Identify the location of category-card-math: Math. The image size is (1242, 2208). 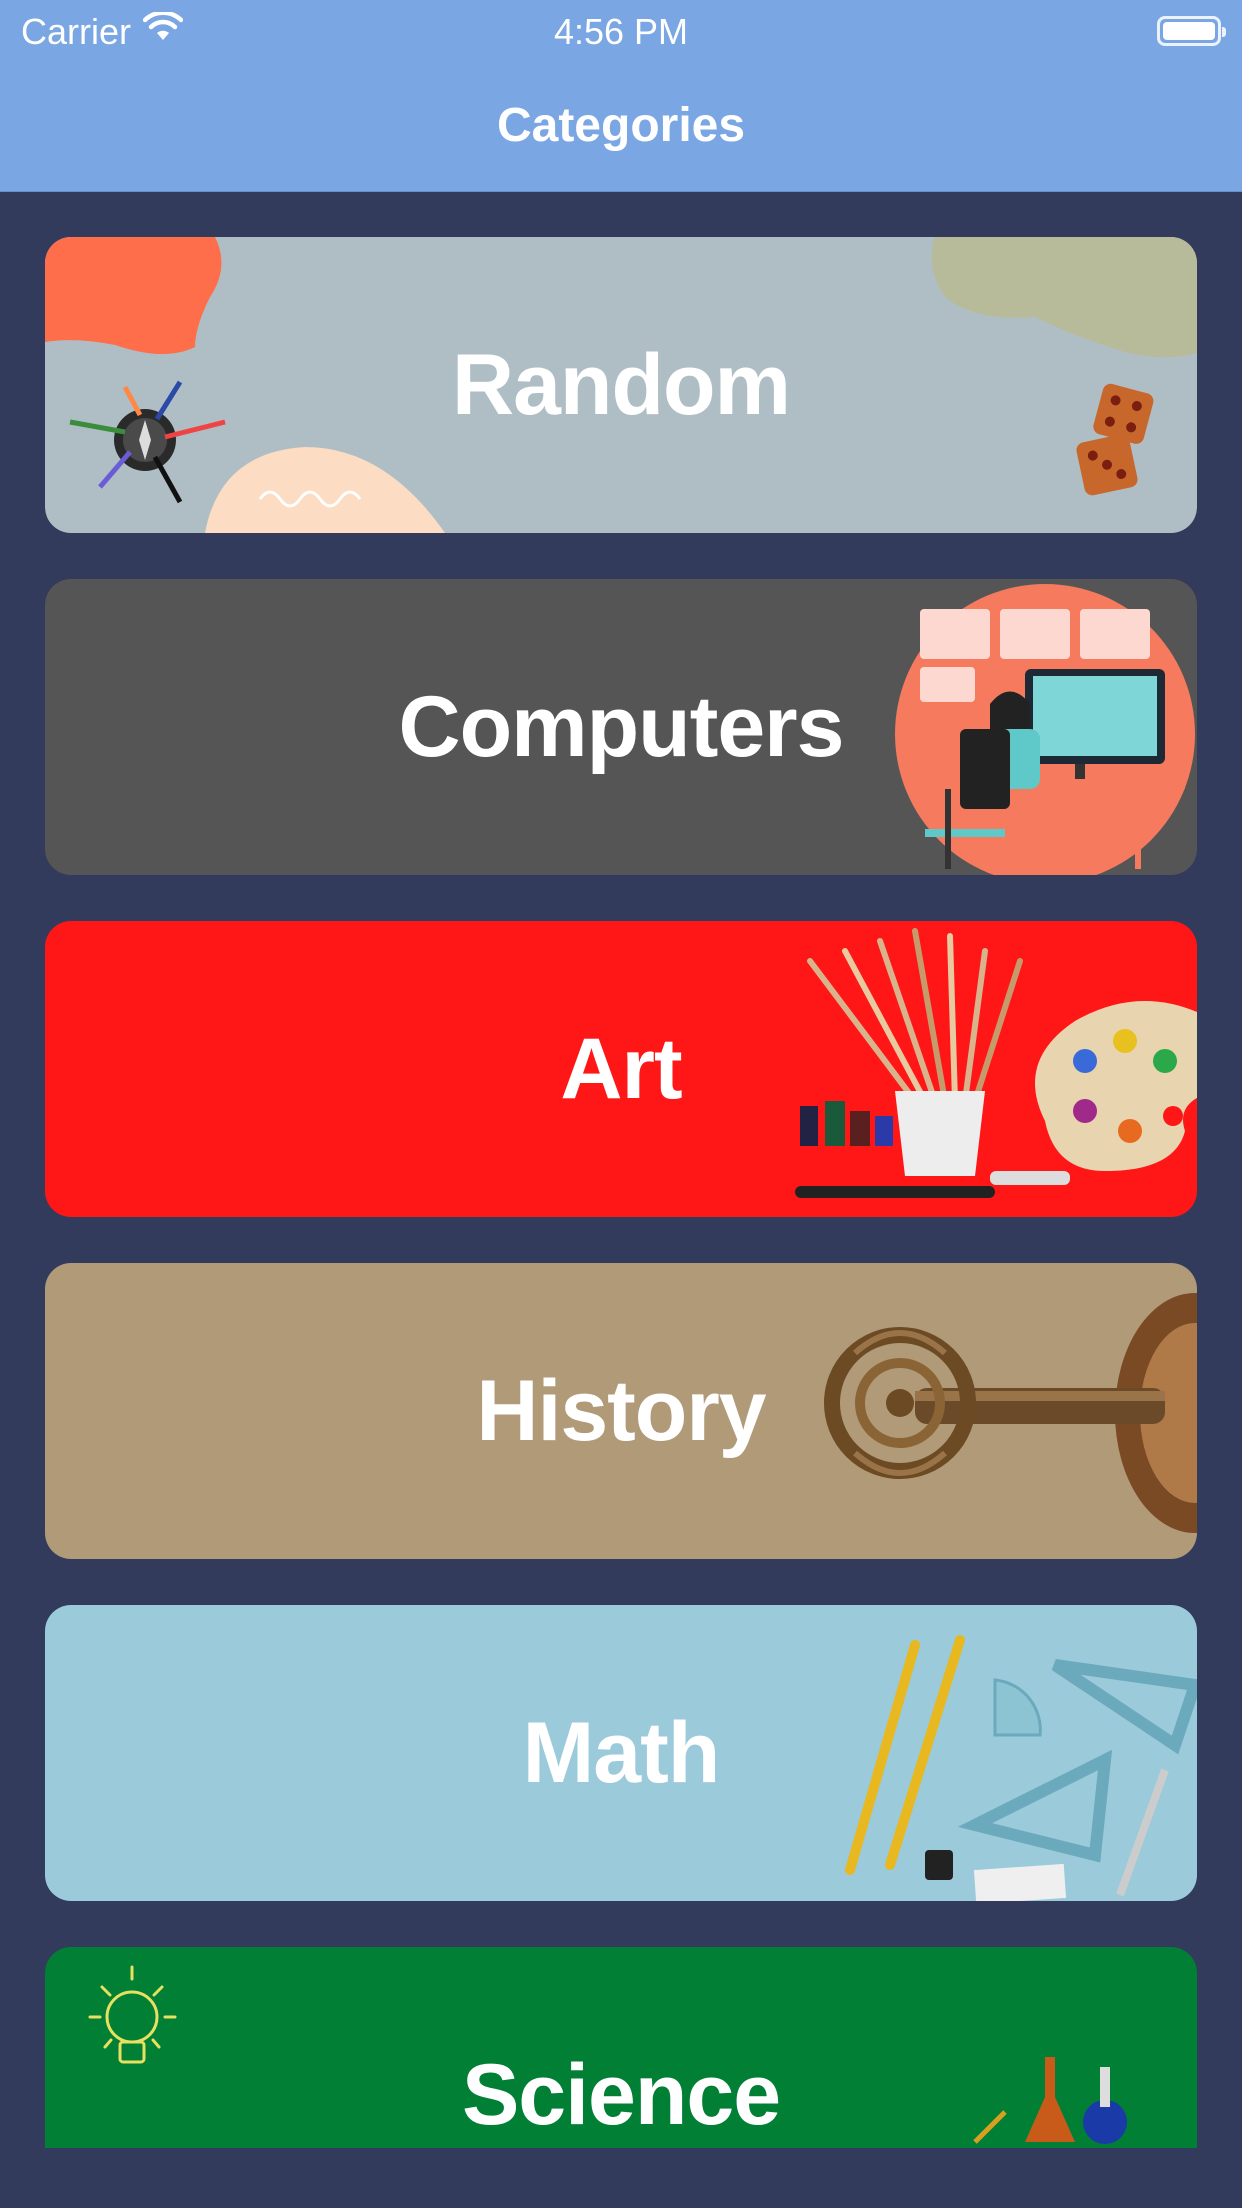
(621, 1753).